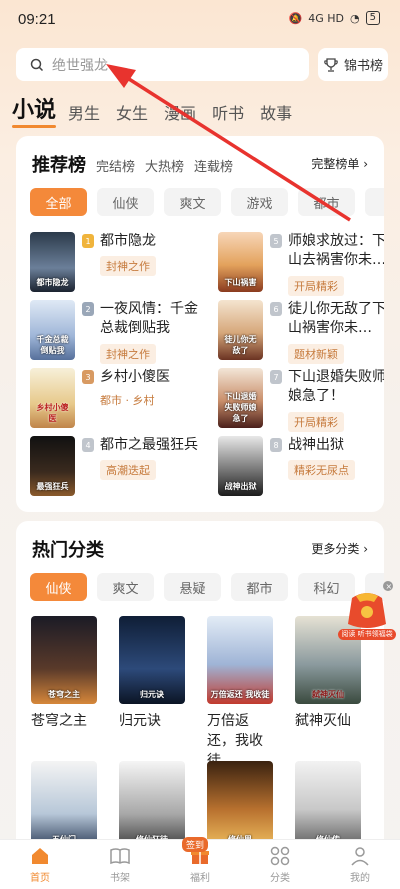 This screenshot has width=400, height=889. Describe the element at coordinates (335, 549) in the screenshot. I see `more-categories-label: 更多分类` at that location.